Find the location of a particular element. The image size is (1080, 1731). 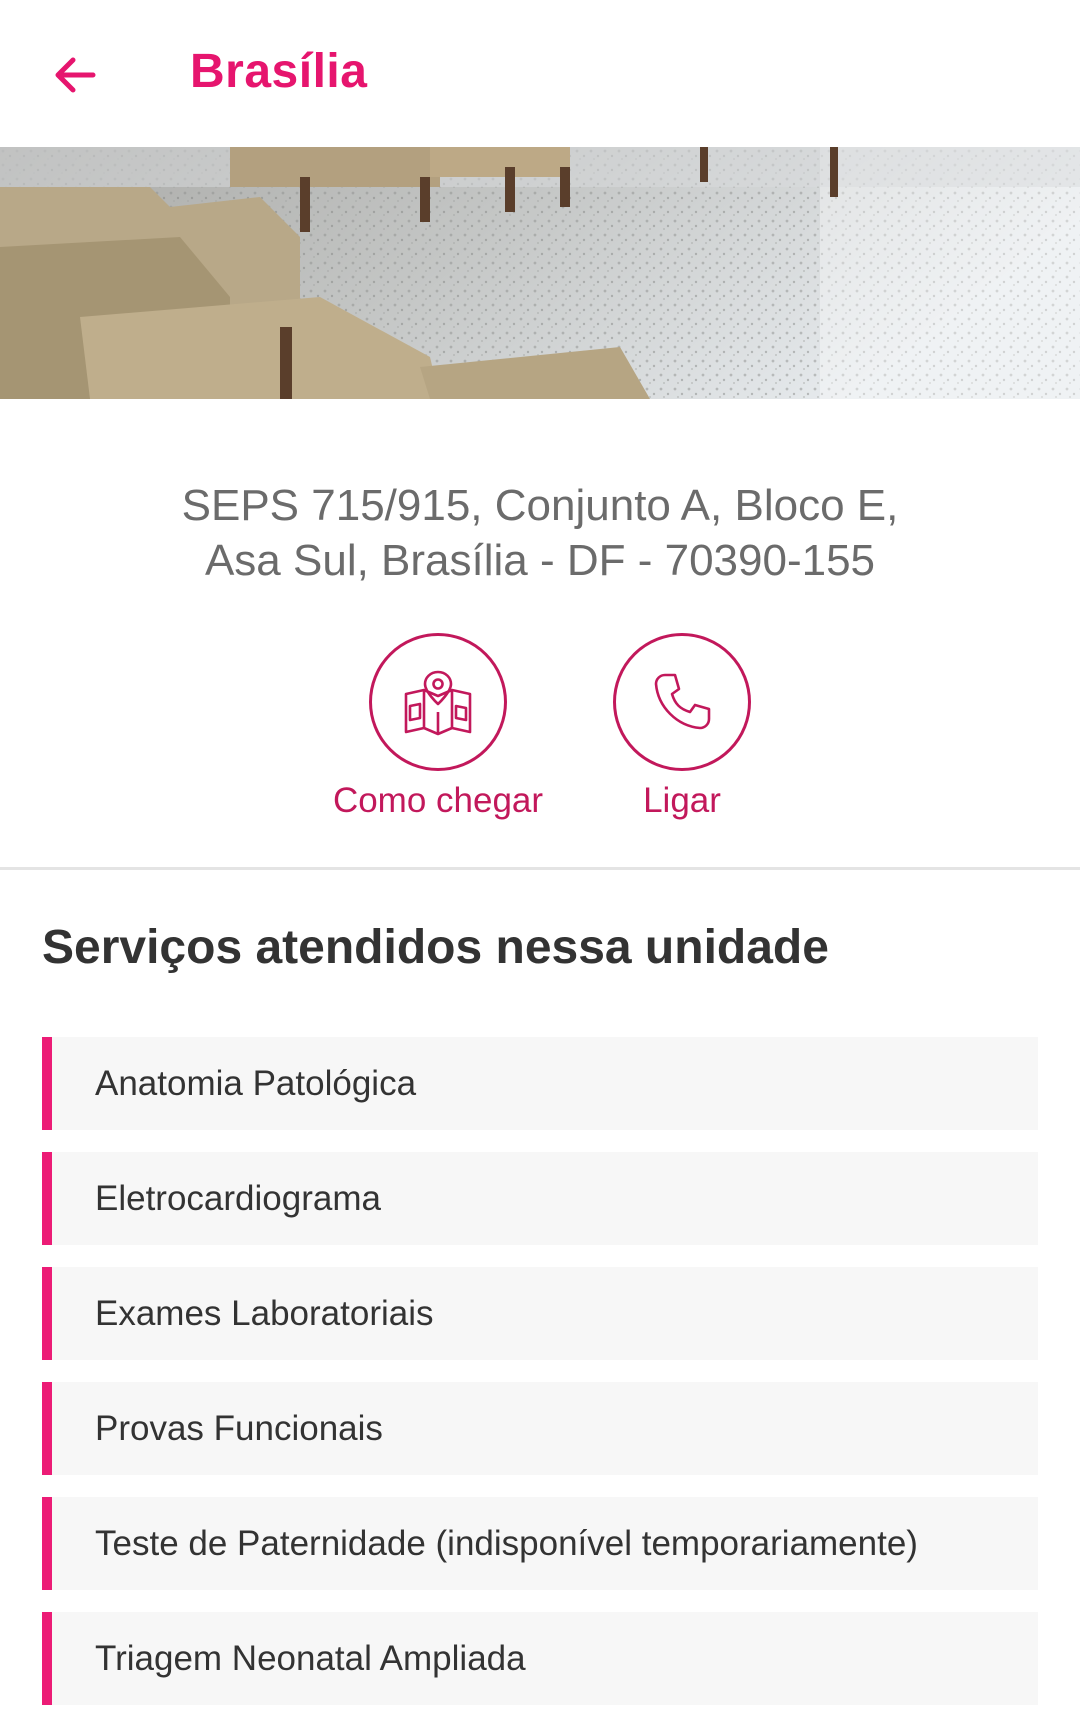

call-label: Ligar is located at coordinates (682, 800).